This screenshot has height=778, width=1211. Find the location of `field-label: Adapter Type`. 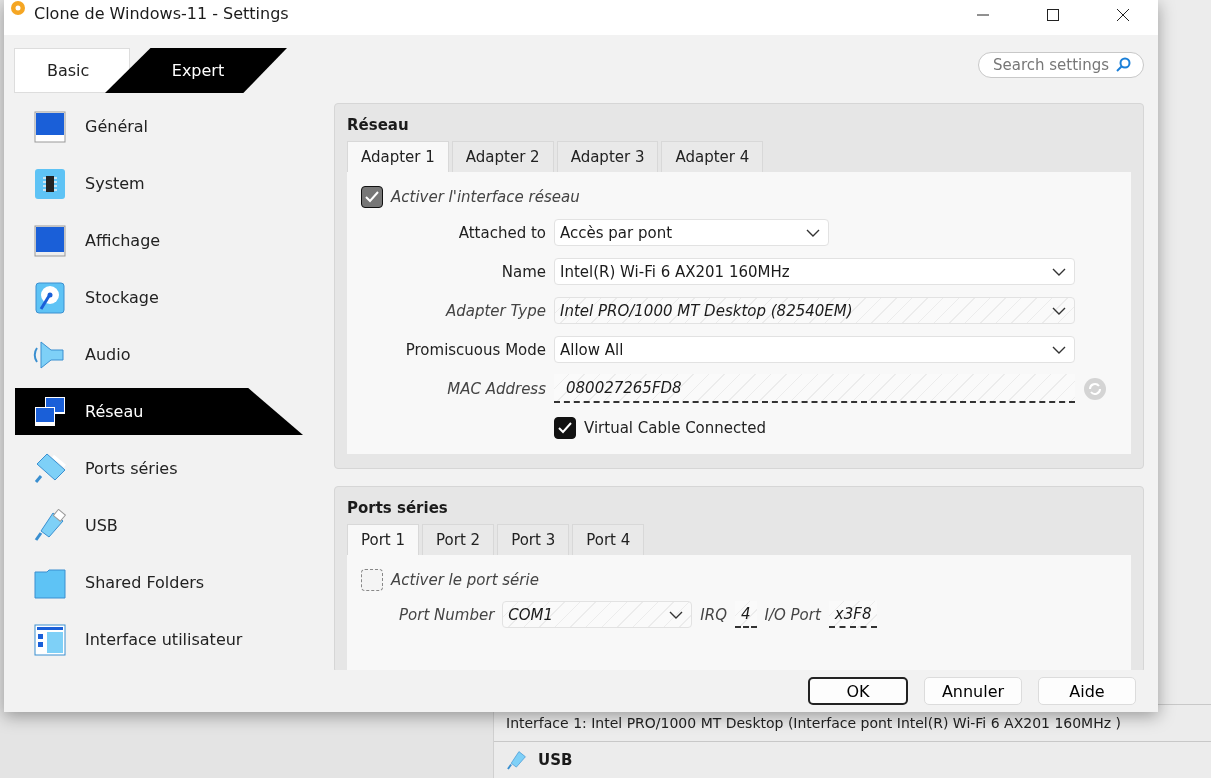

field-label: Adapter Type is located at coordinates (495, 310).